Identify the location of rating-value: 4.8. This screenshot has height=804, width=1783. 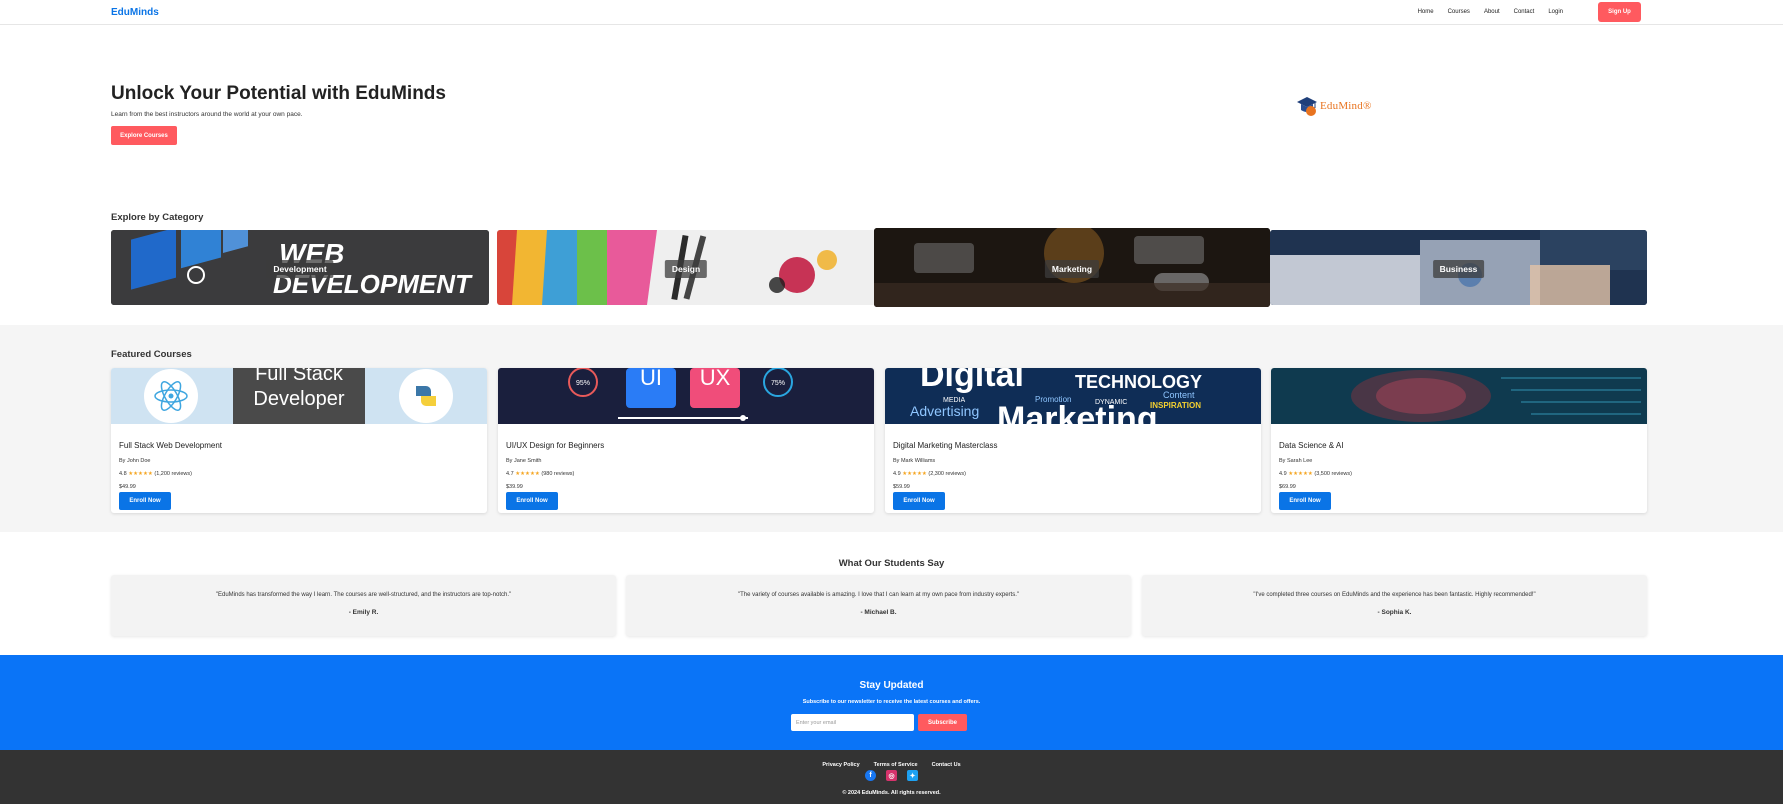
(123, 474).